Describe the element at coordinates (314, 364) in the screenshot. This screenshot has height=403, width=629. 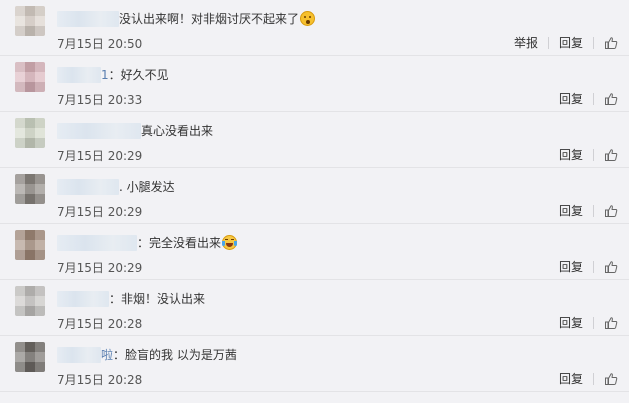
I see `comment-item: 啦：脸盲的我 以为是万茜 7月15日 20:28 回复` at that location.